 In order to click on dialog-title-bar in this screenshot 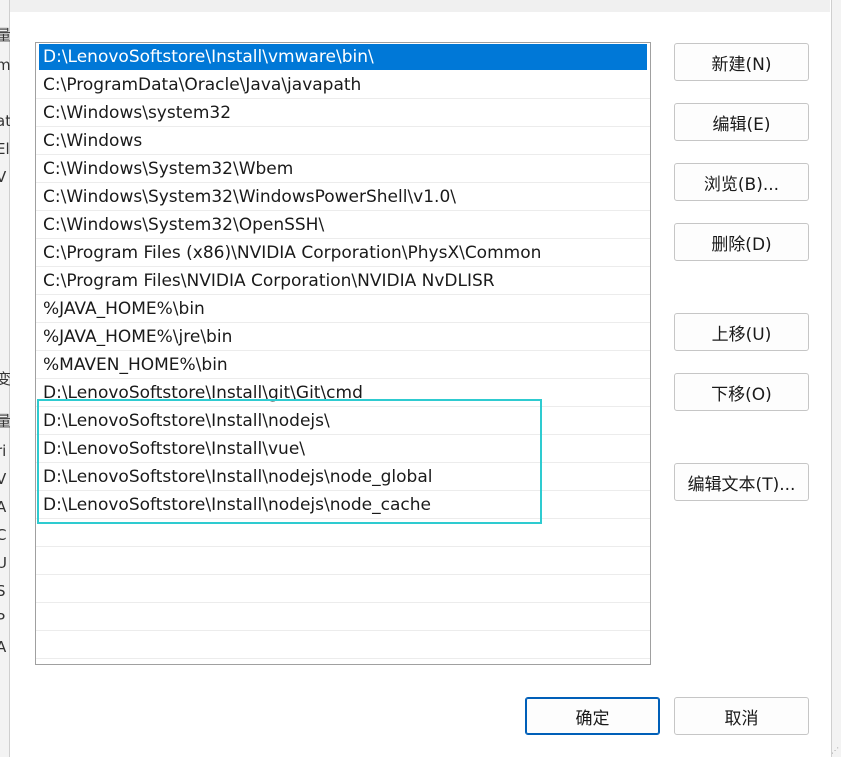, I will do `click(420, 6)`.